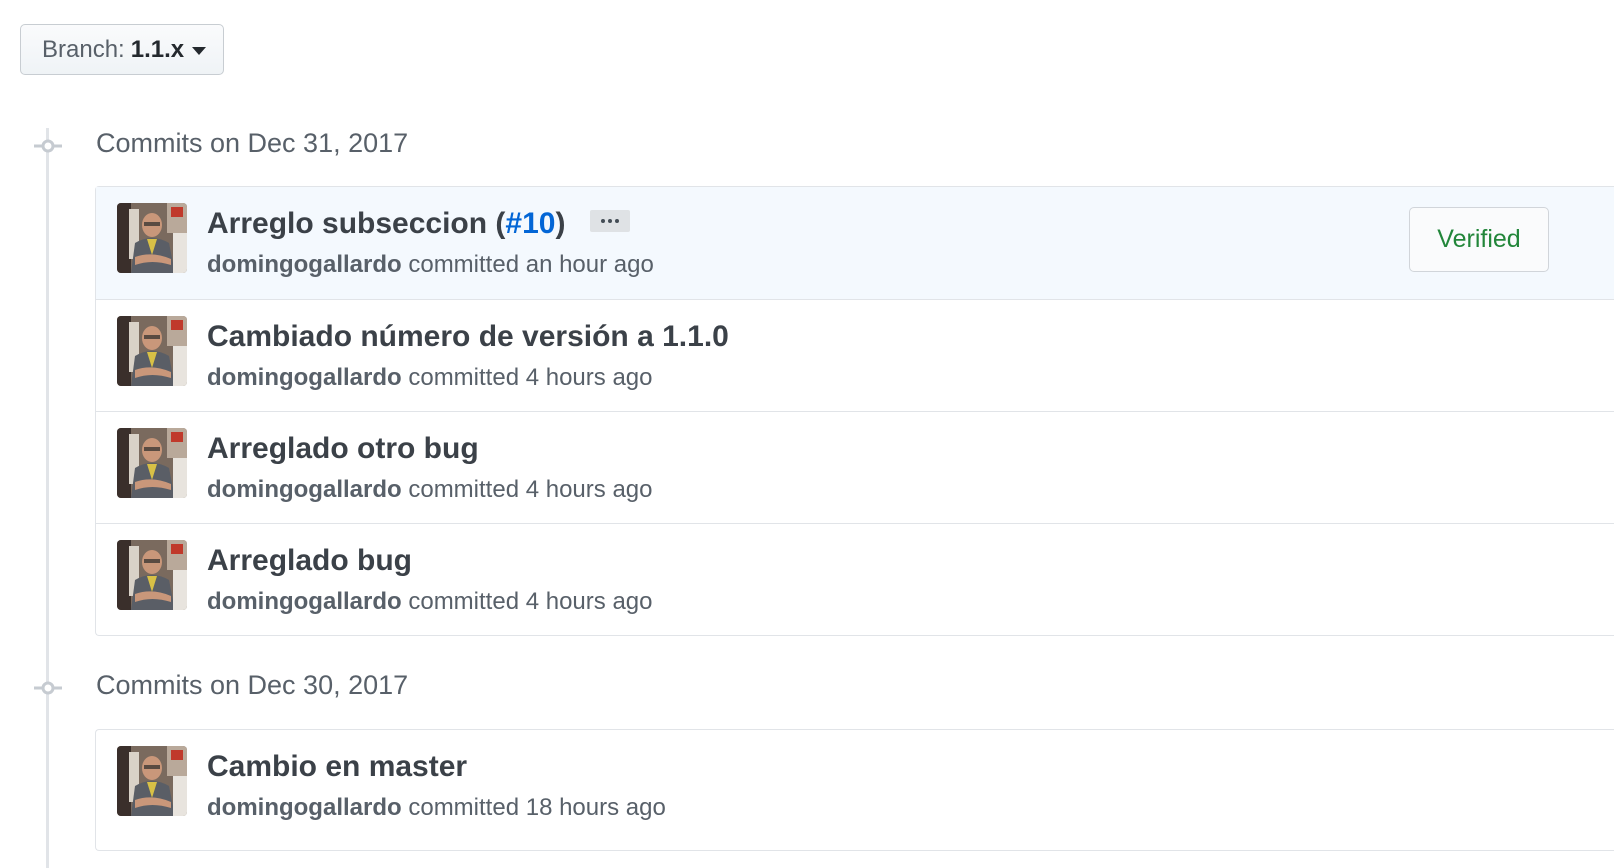 The image size is (1614, 868). Describe the element at coordinates (468, 337) in the screenshot. I see `commit-title-link: Cambiado número de versión a 1.1.0` at that location.